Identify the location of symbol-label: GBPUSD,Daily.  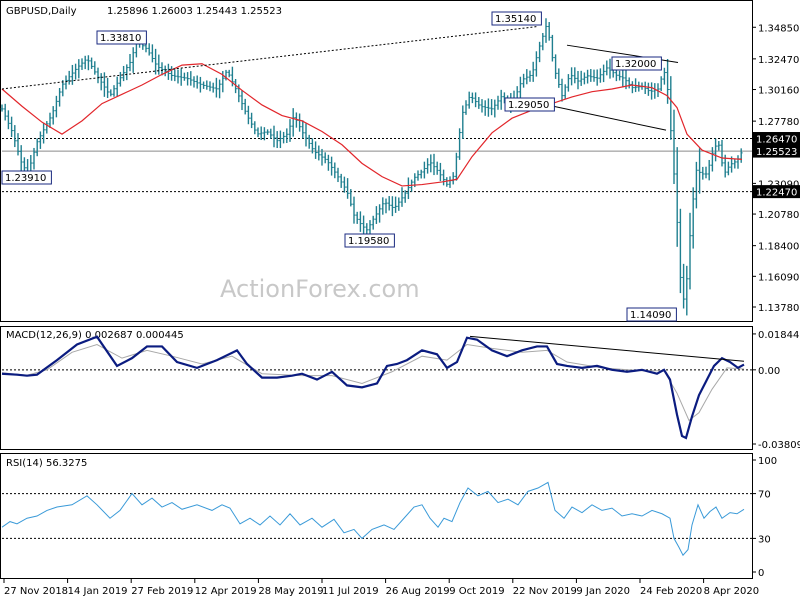
(41, 11).